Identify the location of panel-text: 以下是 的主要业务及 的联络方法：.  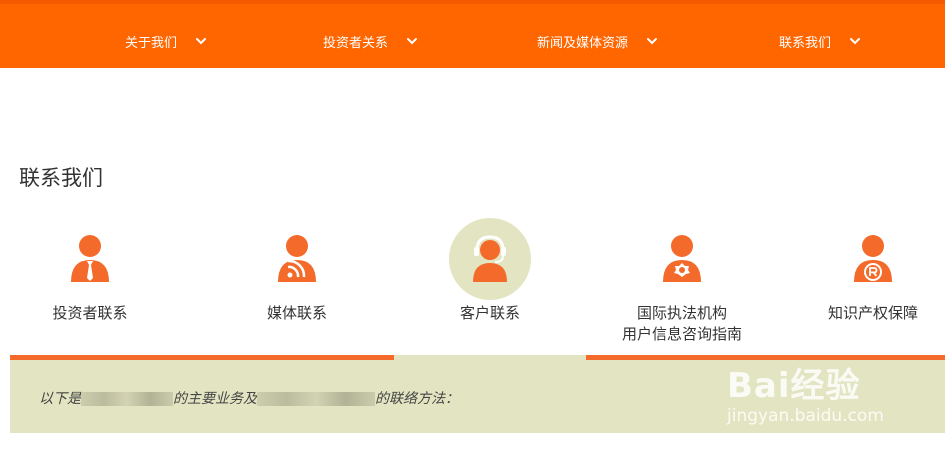
(249, 398).